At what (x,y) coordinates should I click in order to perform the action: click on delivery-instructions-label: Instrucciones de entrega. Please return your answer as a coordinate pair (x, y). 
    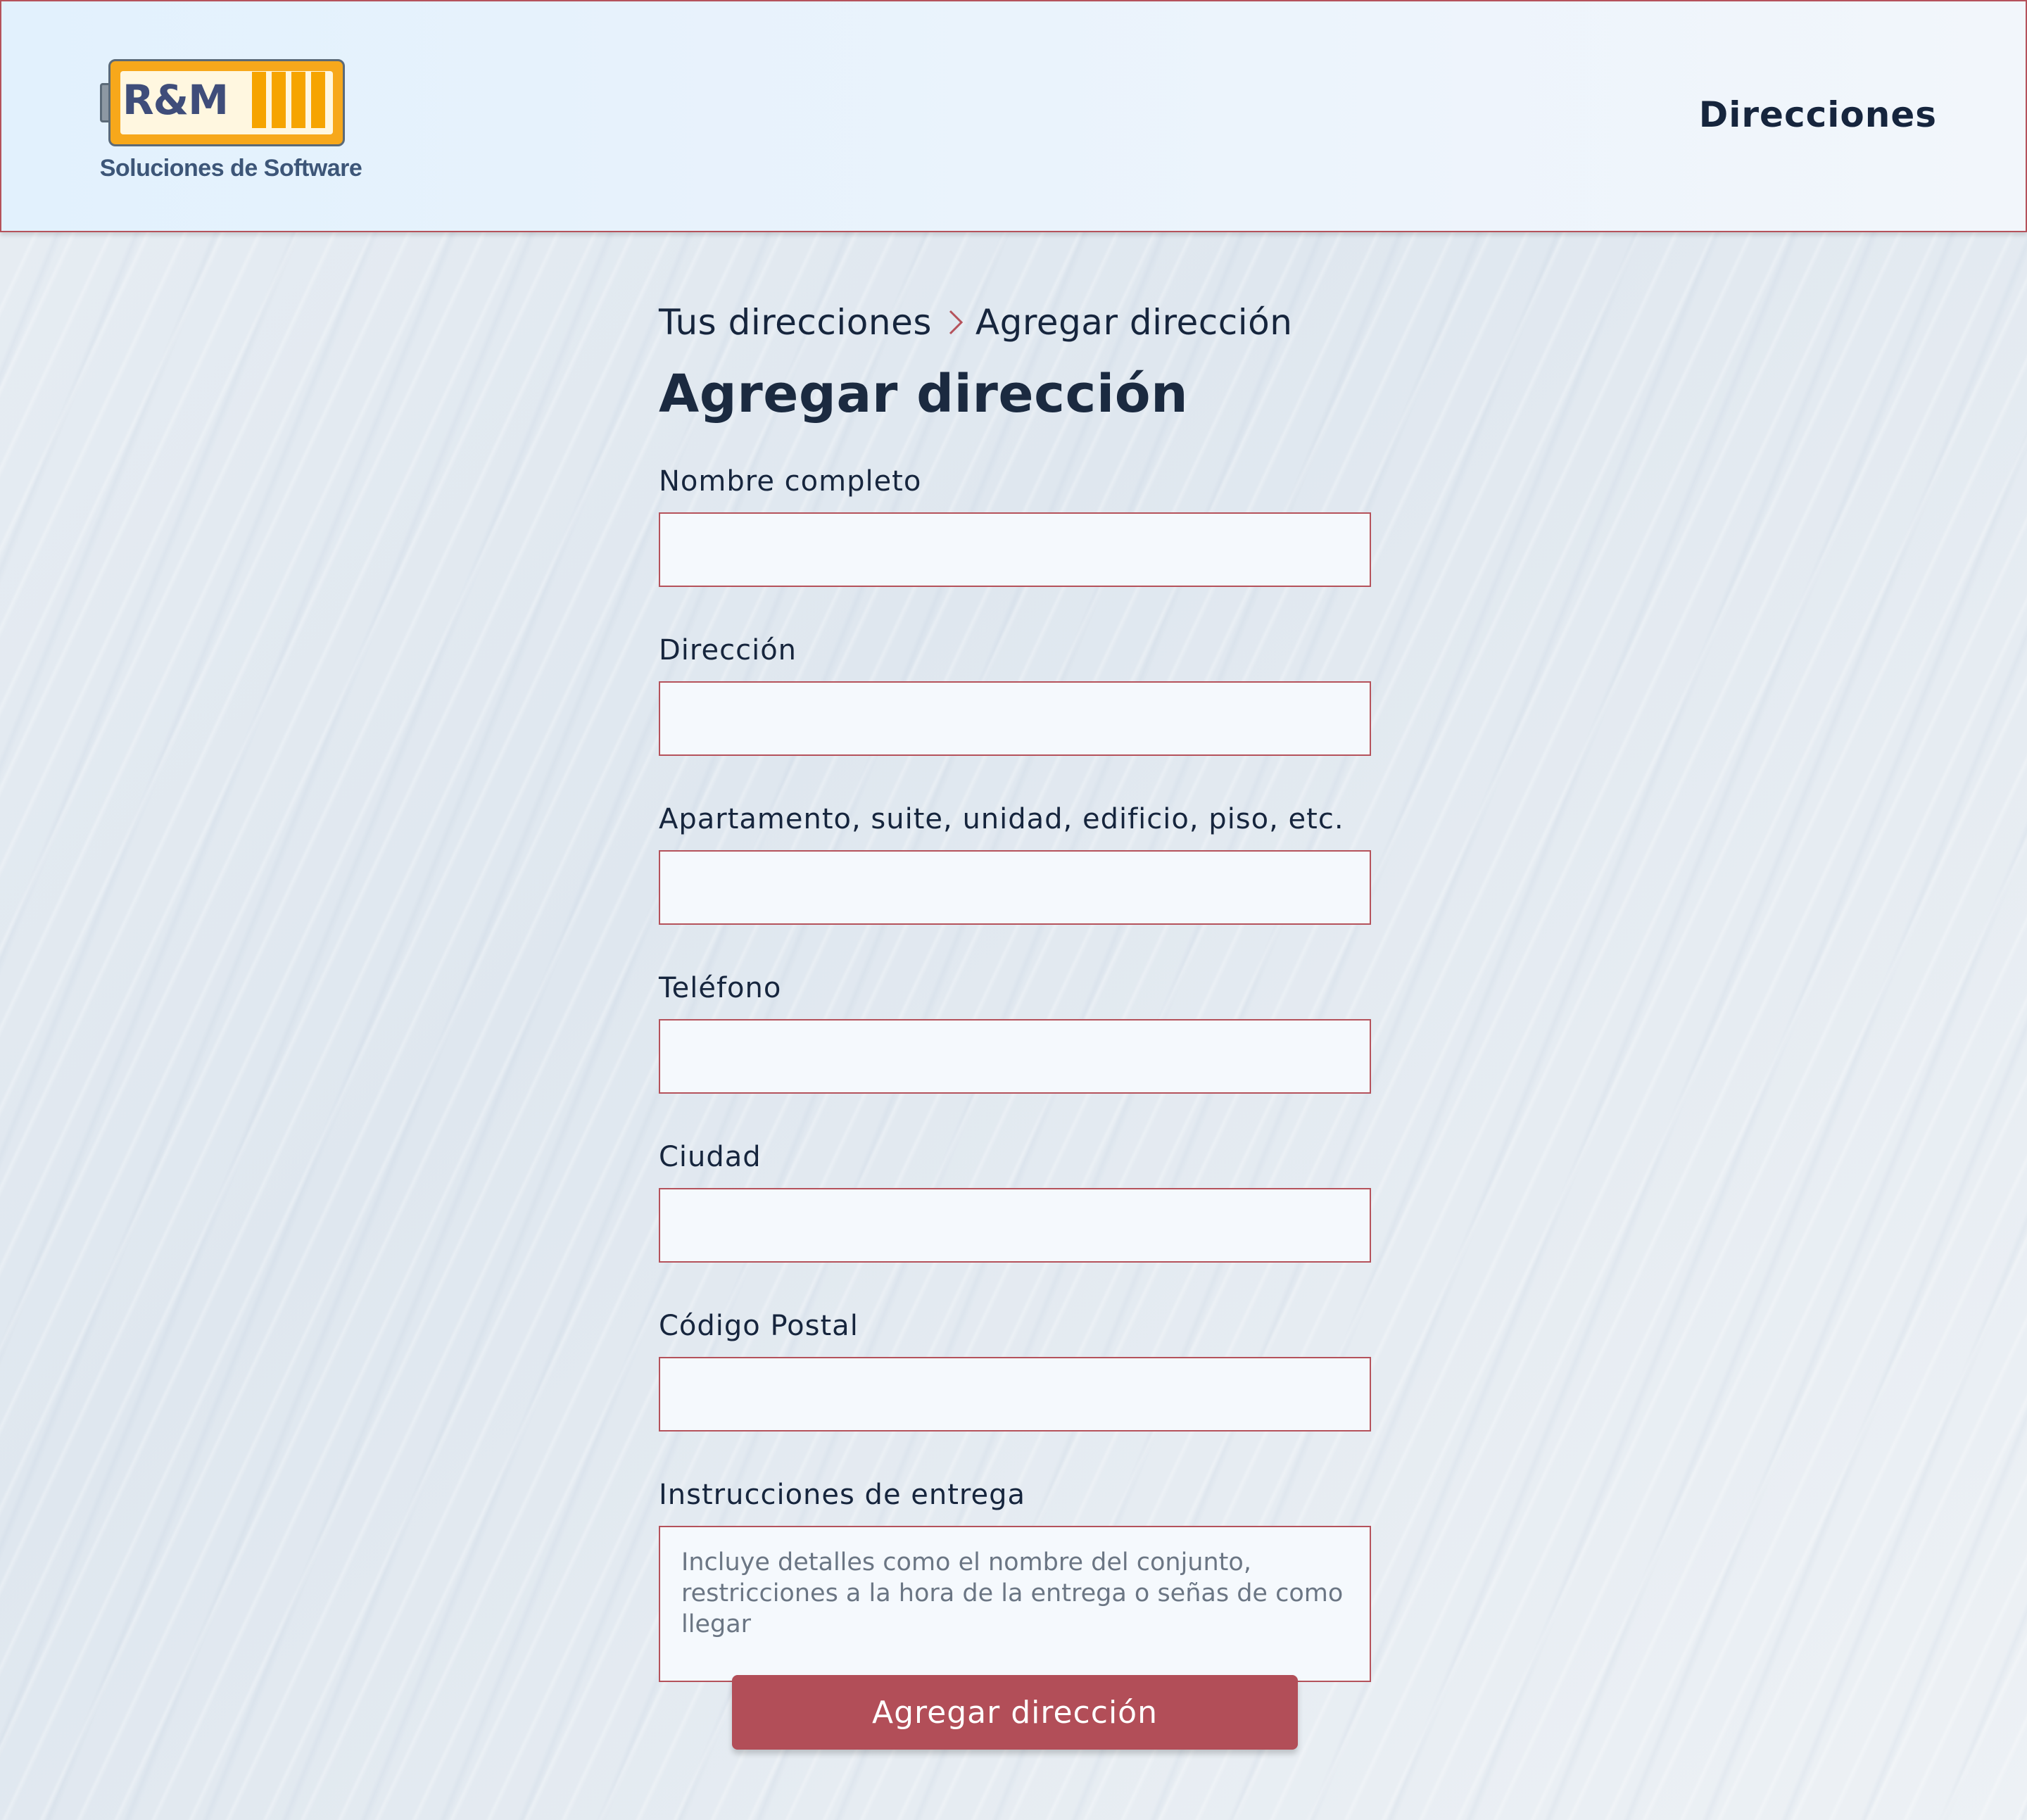
    Looking at the image, I should click on (842, 1495).